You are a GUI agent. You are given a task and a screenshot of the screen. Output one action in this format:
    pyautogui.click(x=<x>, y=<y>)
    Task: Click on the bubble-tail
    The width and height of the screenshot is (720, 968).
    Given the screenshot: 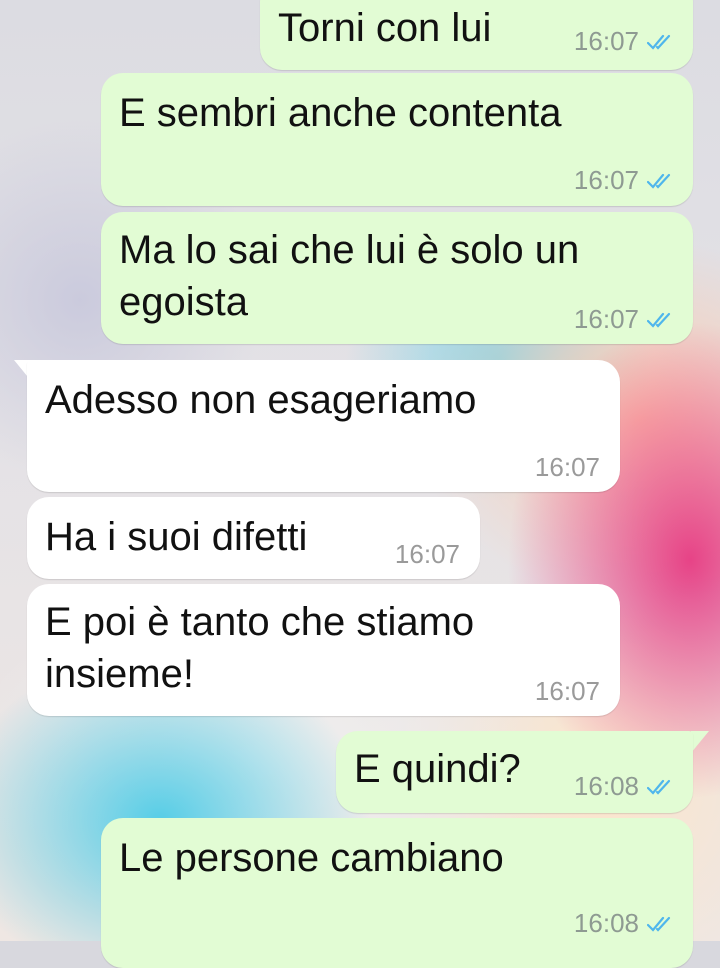 What is the action you would take?
    pyautogui.click(x=700, y=742)
    